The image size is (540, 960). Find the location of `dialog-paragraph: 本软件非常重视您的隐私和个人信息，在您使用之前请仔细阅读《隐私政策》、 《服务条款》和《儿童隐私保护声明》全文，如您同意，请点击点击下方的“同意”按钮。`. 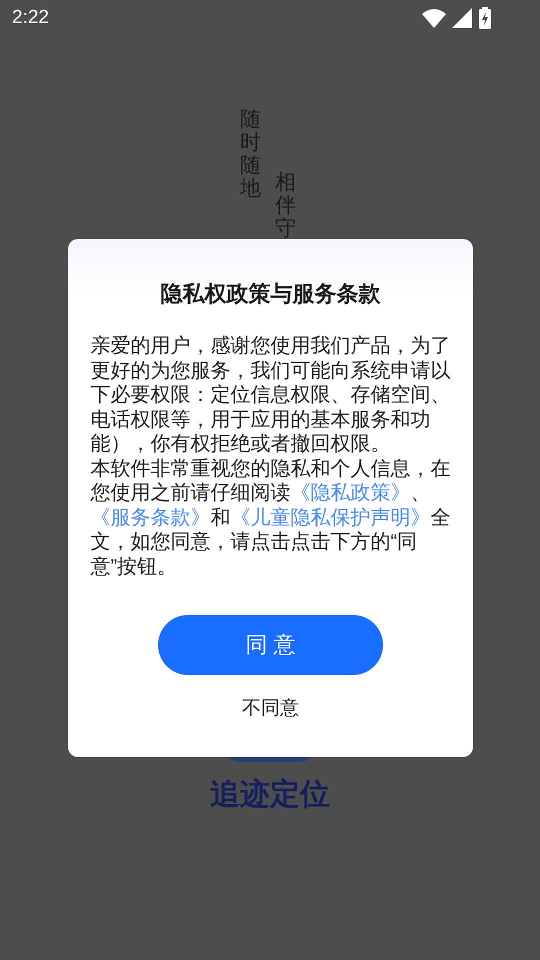

dialog-paragraph: 本软件非常重视您的隐私和个人信息，在您使用之前请仔细阅读《隐私政策》、 《服务条款》和《儿童隐私保护声明》全文，如您同意，请点击点击下方的“同意”按钮。 is located at coordinates (270, 517).